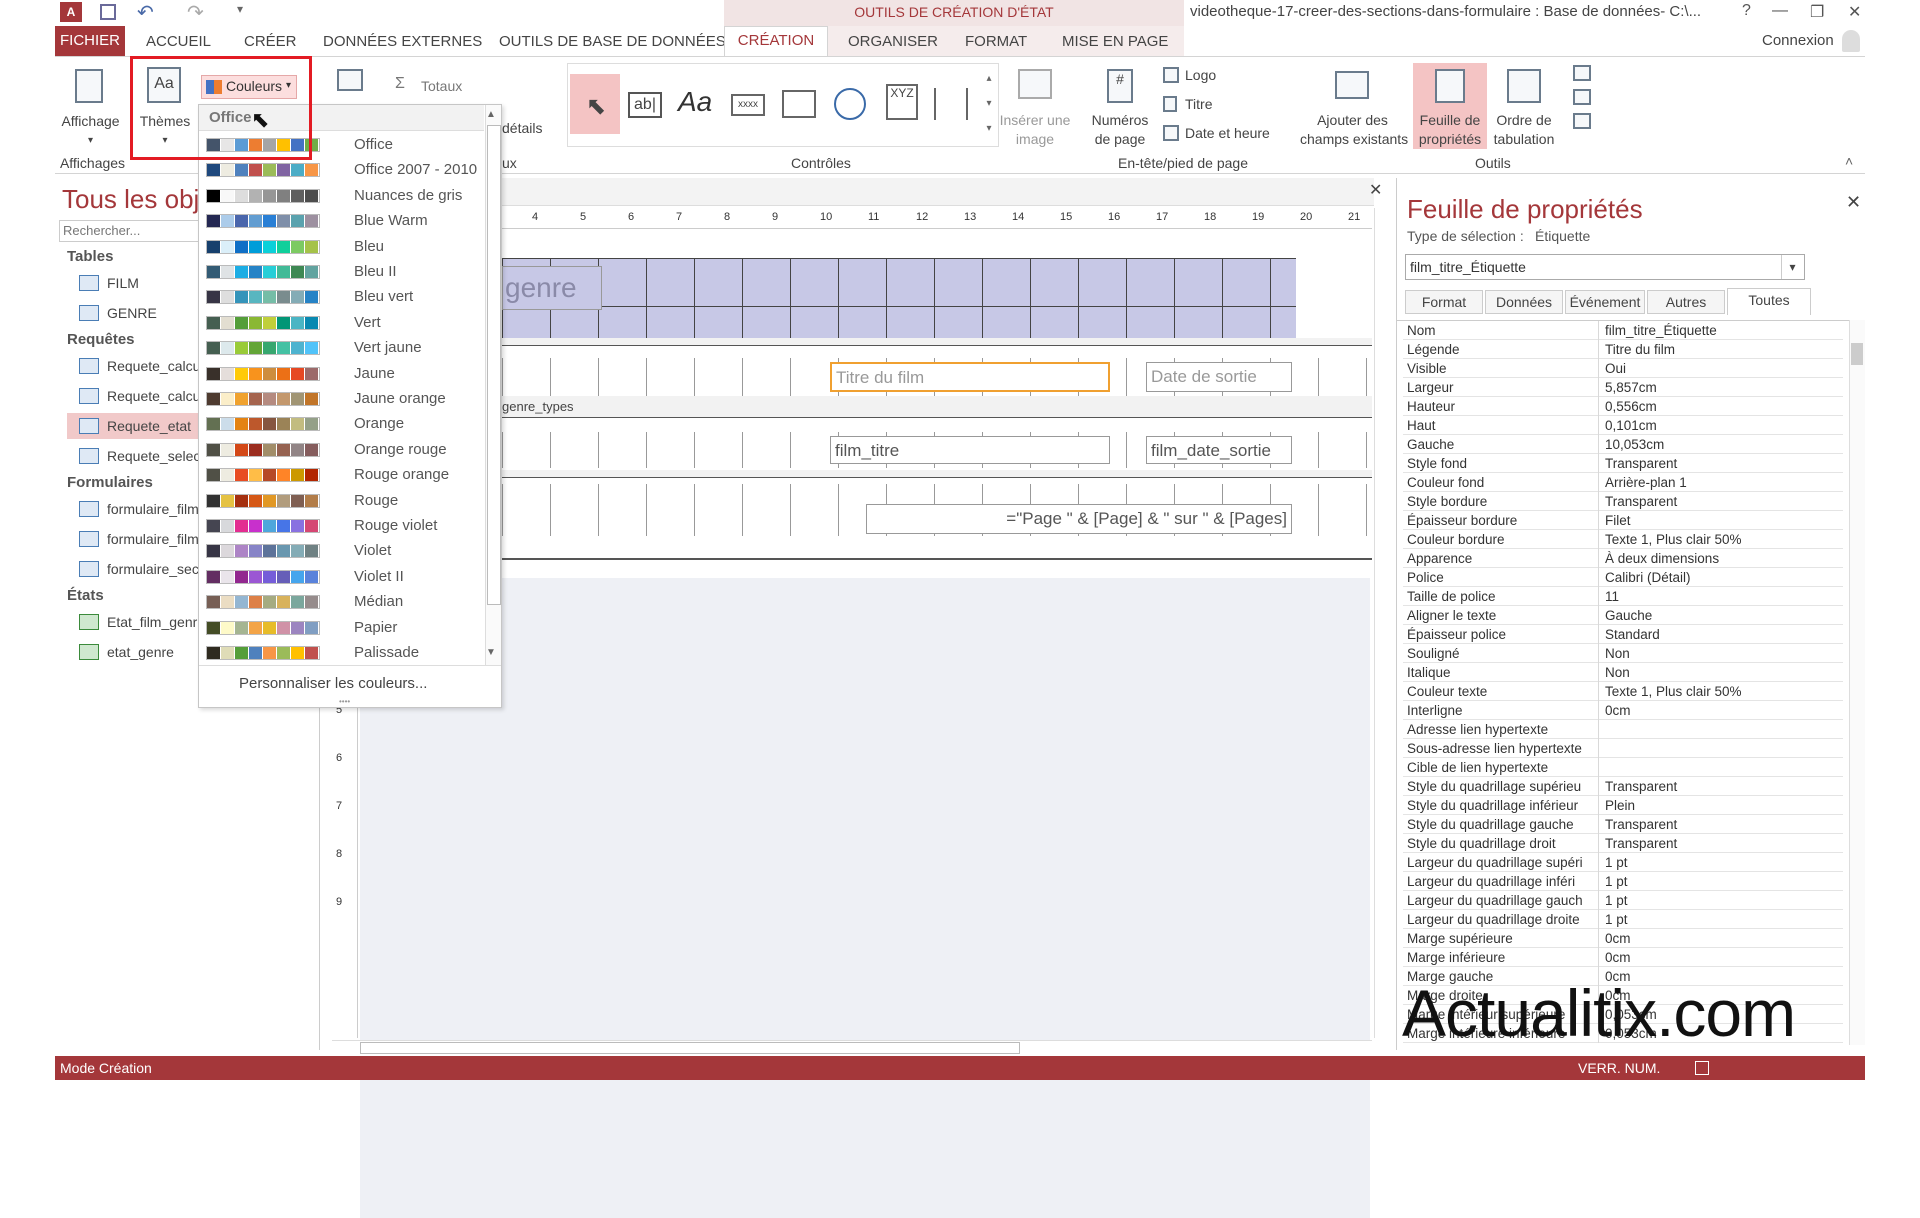  What do you see at coordinates (1120, 139) in the screenshot?
I see `numeros-line2: de page` at bounding box center [1120, 139].